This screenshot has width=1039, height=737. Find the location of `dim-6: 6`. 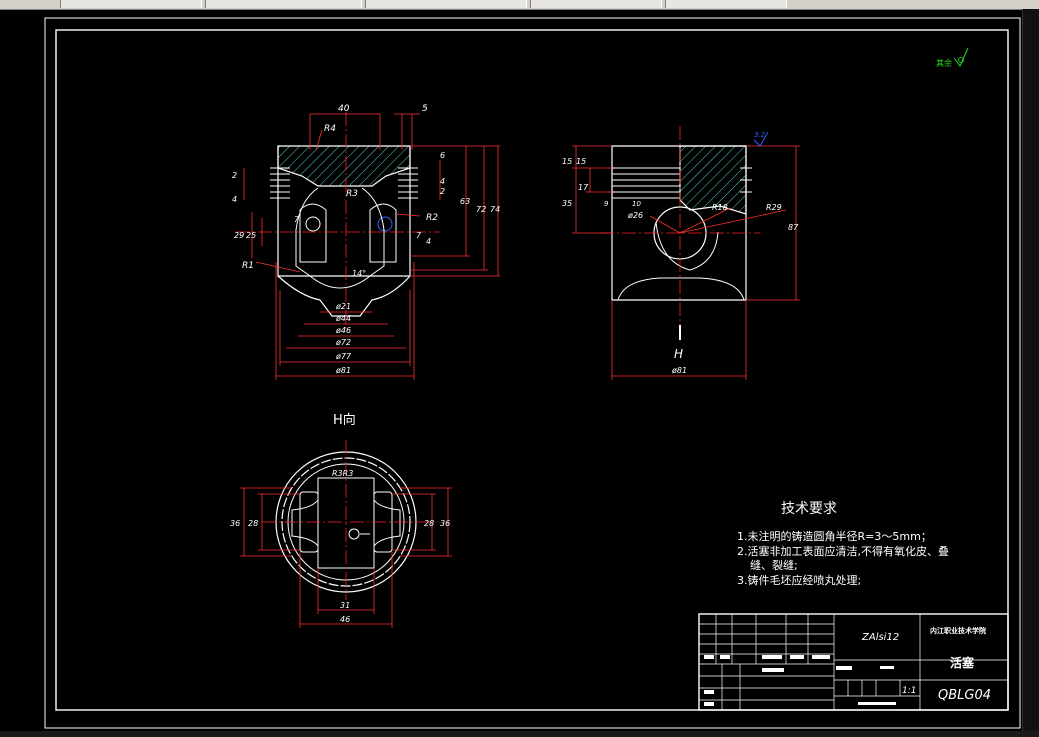

dim-6: 6 is located at coordinates (442, 155).